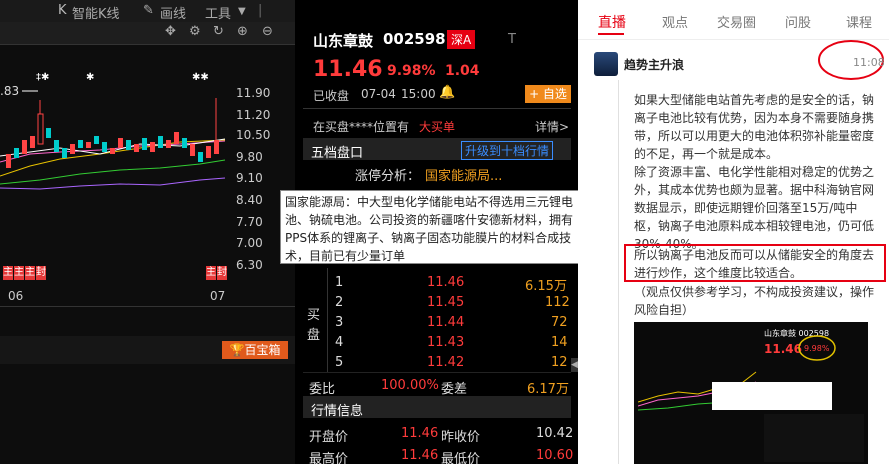  Describe the element at coordinates (654, 64) in the screenshot. I see `author-name: 趋势主升浪` at that location.